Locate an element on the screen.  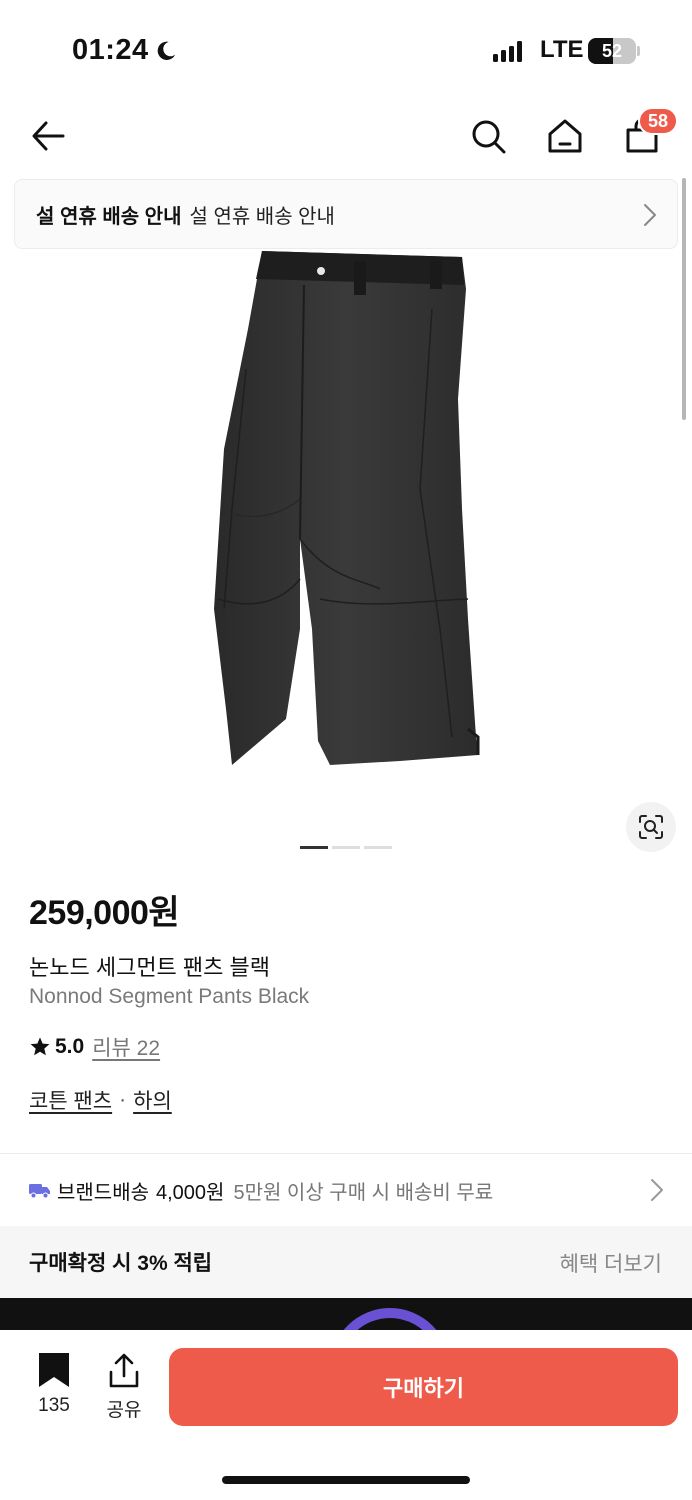
points-text: 구매확정 시 3% 적립 is located at coordinates (121, 1263).